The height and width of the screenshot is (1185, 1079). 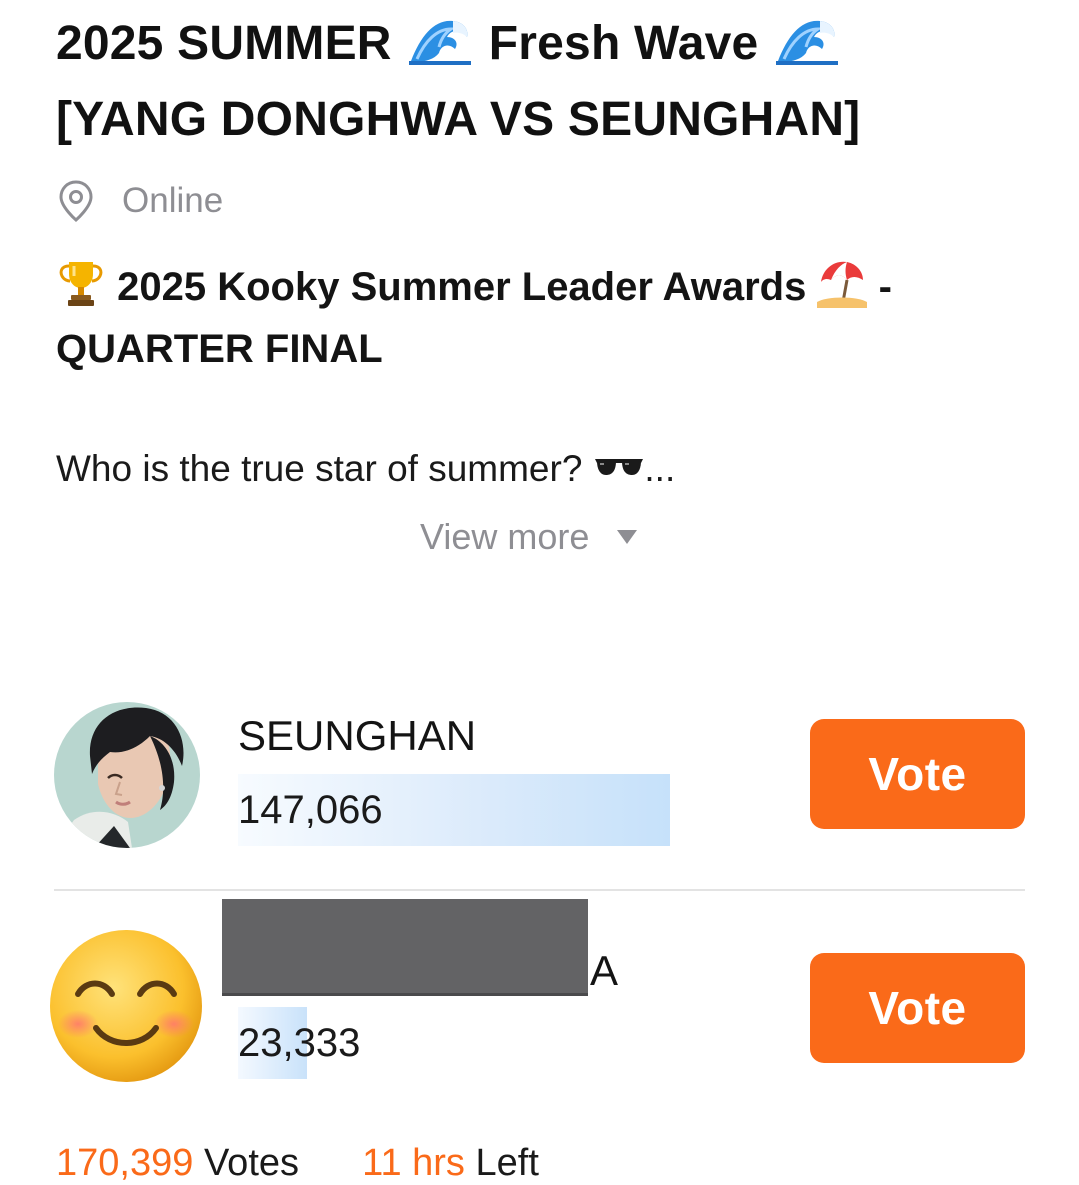 I want to click on vote-count: 23,333, so click(x=299, y=1043).